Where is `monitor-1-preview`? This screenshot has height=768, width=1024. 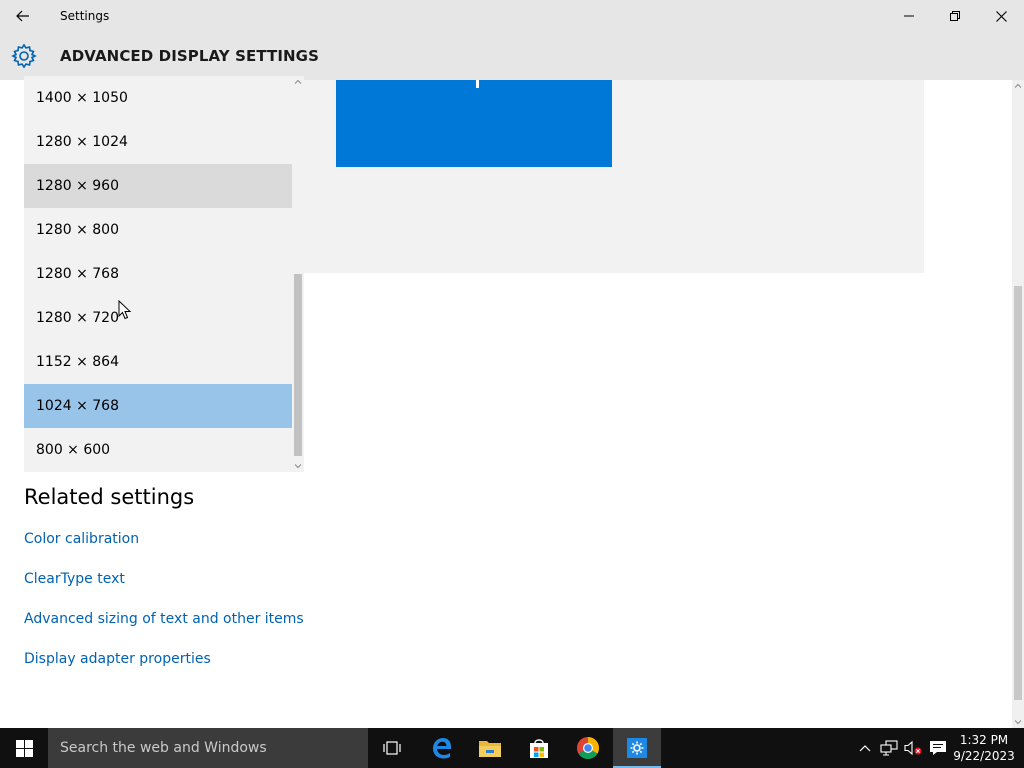
monitor-1-preview is located at coordinates (474, 123).